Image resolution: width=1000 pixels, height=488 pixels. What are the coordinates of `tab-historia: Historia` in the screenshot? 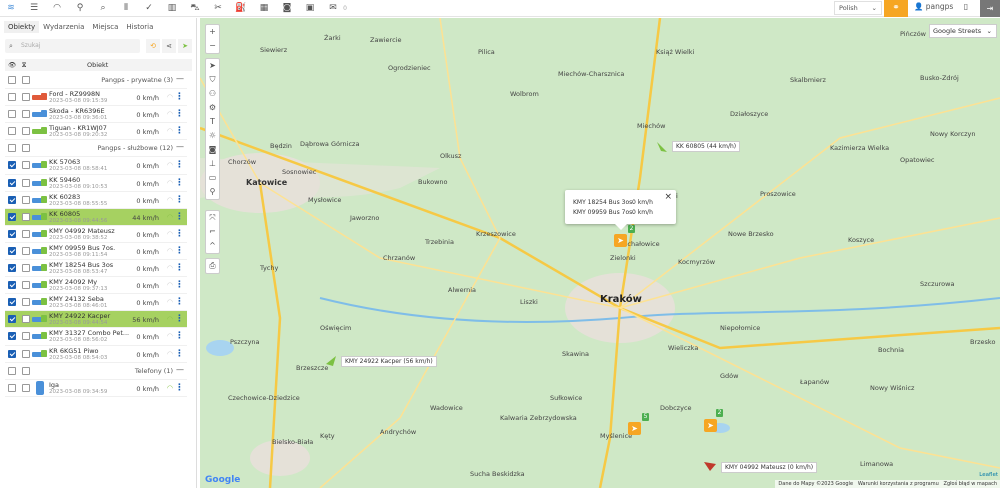 It's located at (139, 27).